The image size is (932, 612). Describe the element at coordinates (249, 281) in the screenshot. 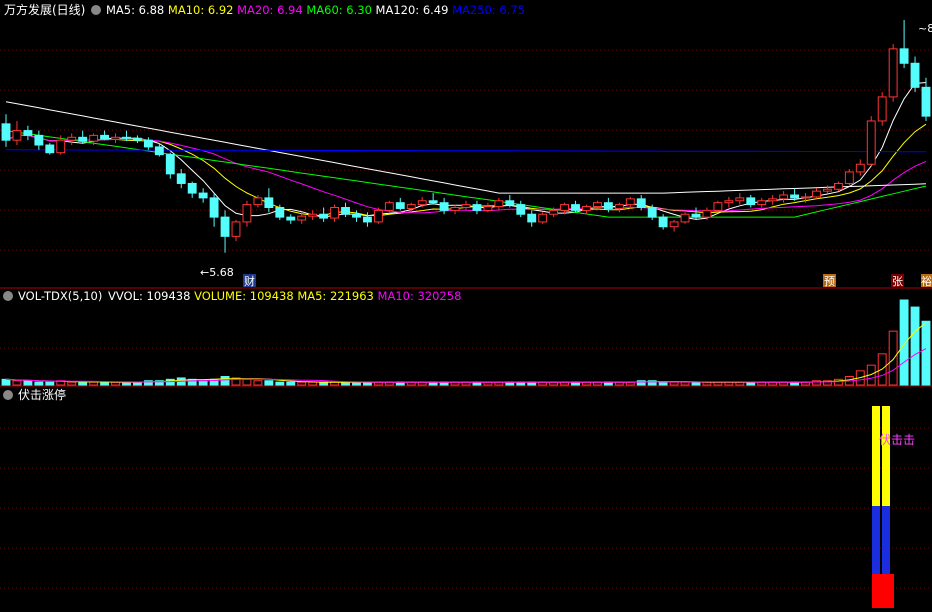

I see `earnings-marker-label: 财` at that location.